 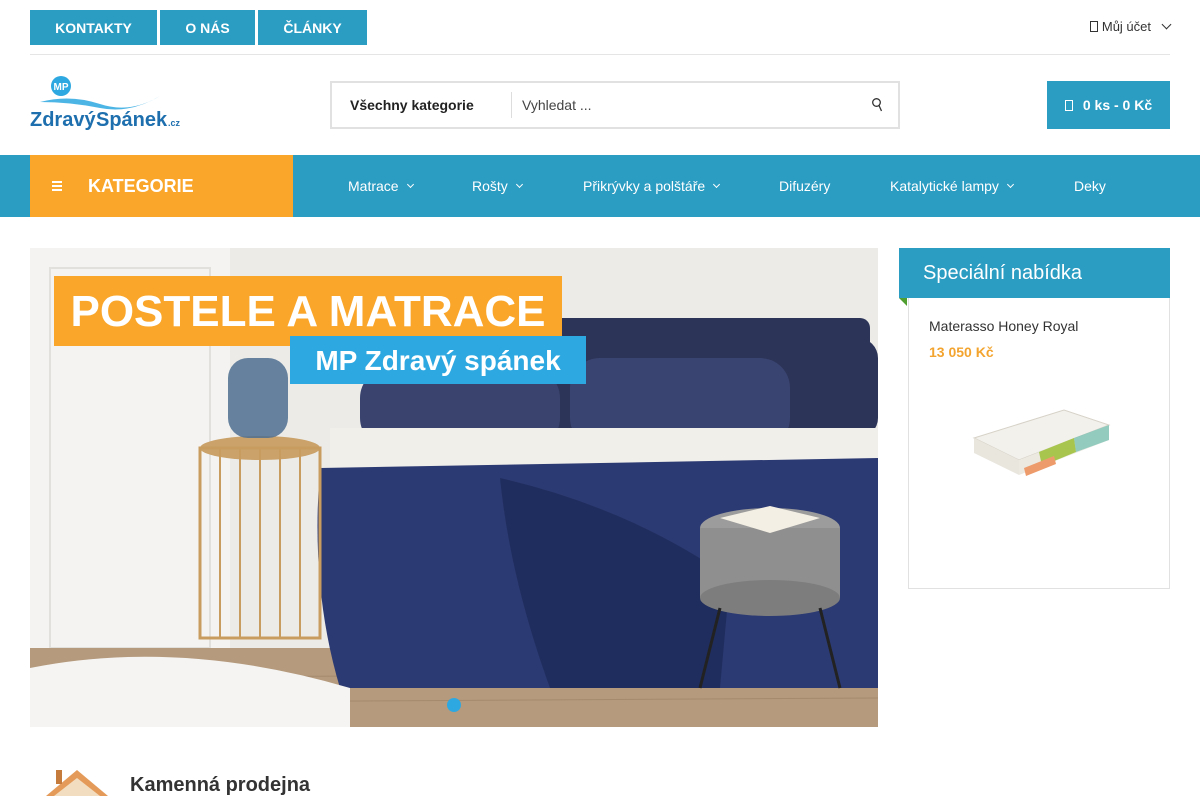 I want to click on banner-headline: POSTELE A MATRACE, so click(x=307, y=311).